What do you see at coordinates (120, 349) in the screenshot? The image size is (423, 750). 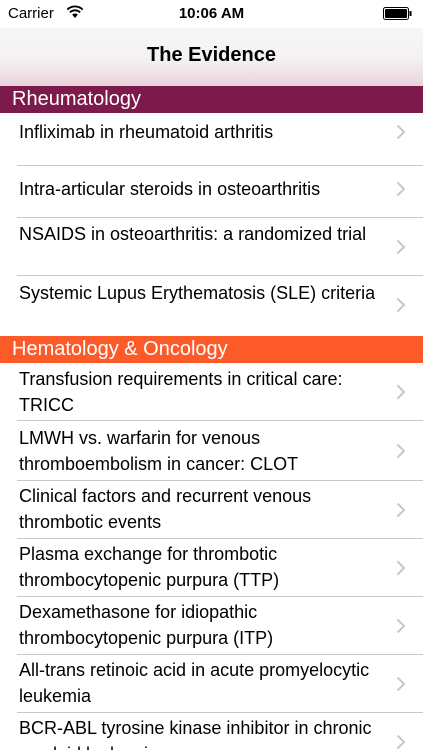 I see `section-title: Hematology & Oncology` at bounding box center [120, 349].